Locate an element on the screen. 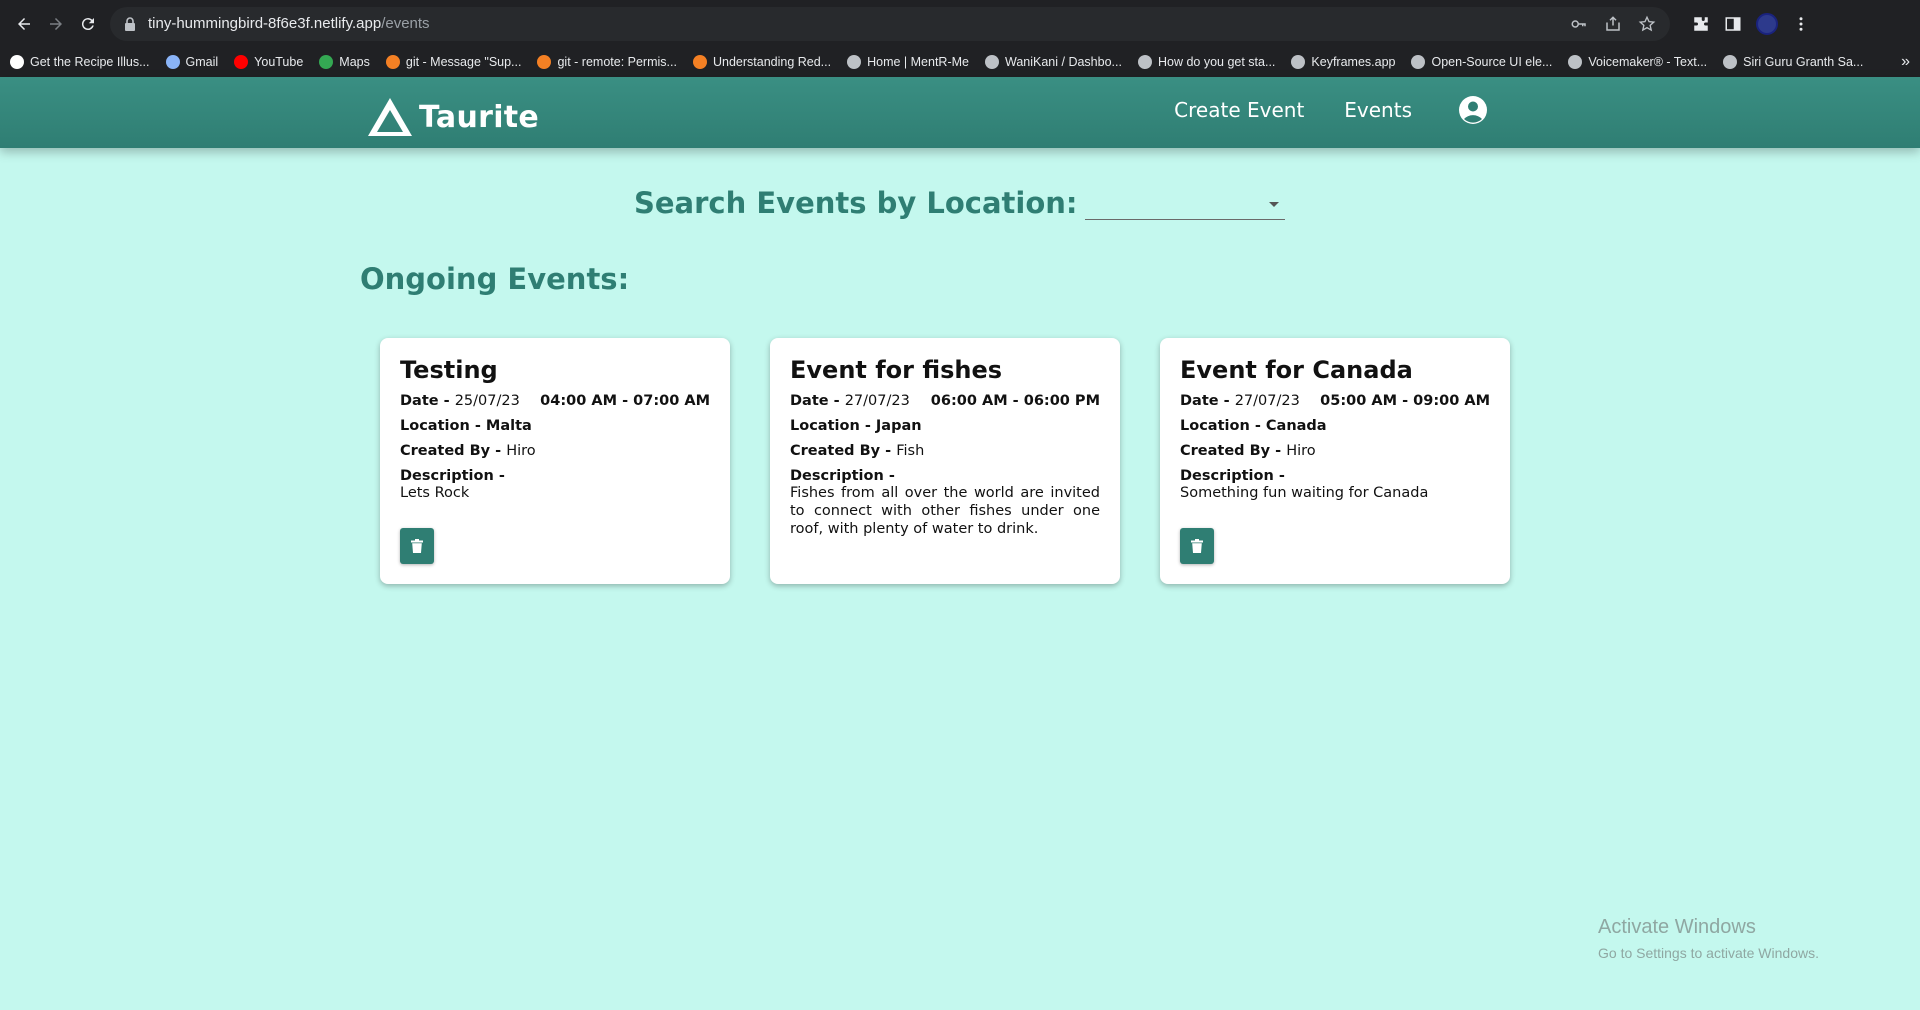  event-description: Lets Rock is located at coordinates (435, 493).